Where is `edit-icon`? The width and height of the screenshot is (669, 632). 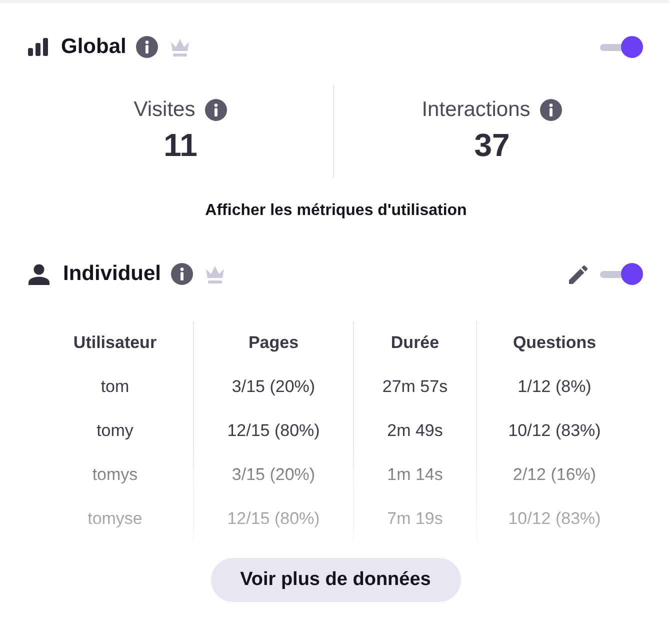
edit-icon is located at coordinates (578, 274).